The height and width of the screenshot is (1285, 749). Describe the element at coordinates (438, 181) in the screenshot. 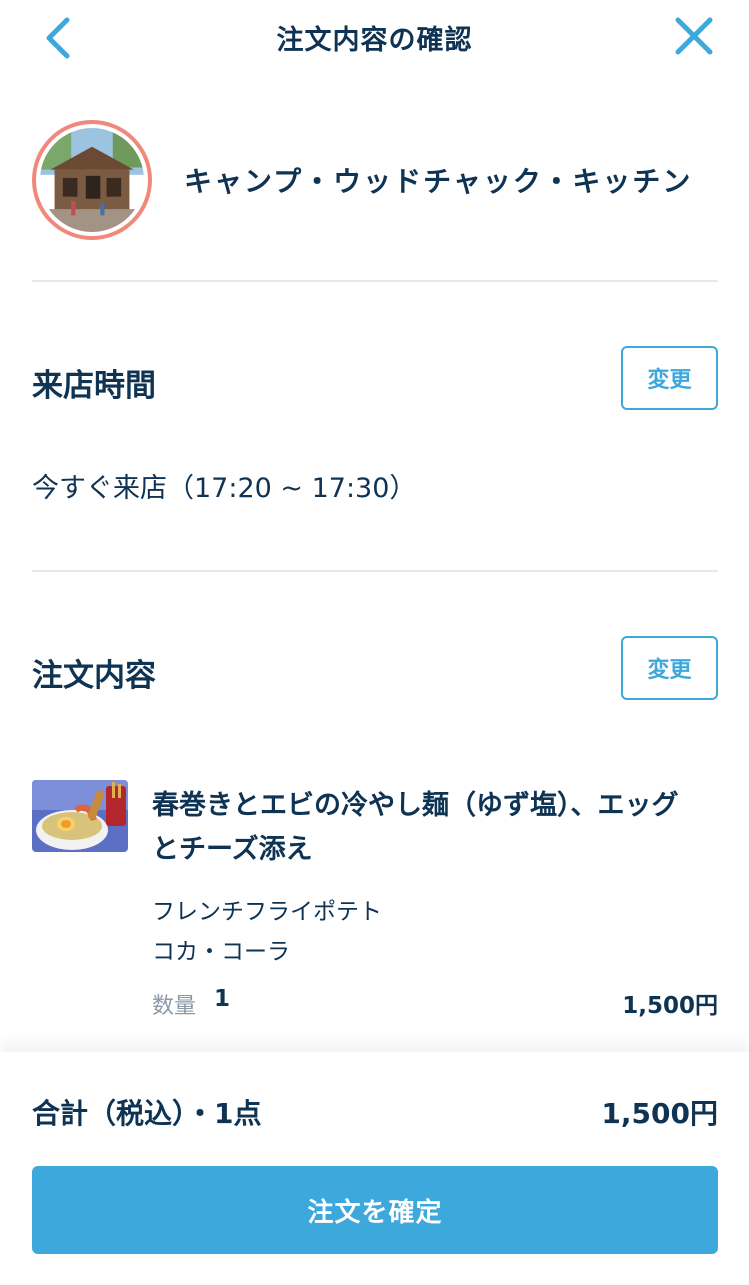

I see `store-name: キャンプ・ウッドチャック・キッチン` at that location.